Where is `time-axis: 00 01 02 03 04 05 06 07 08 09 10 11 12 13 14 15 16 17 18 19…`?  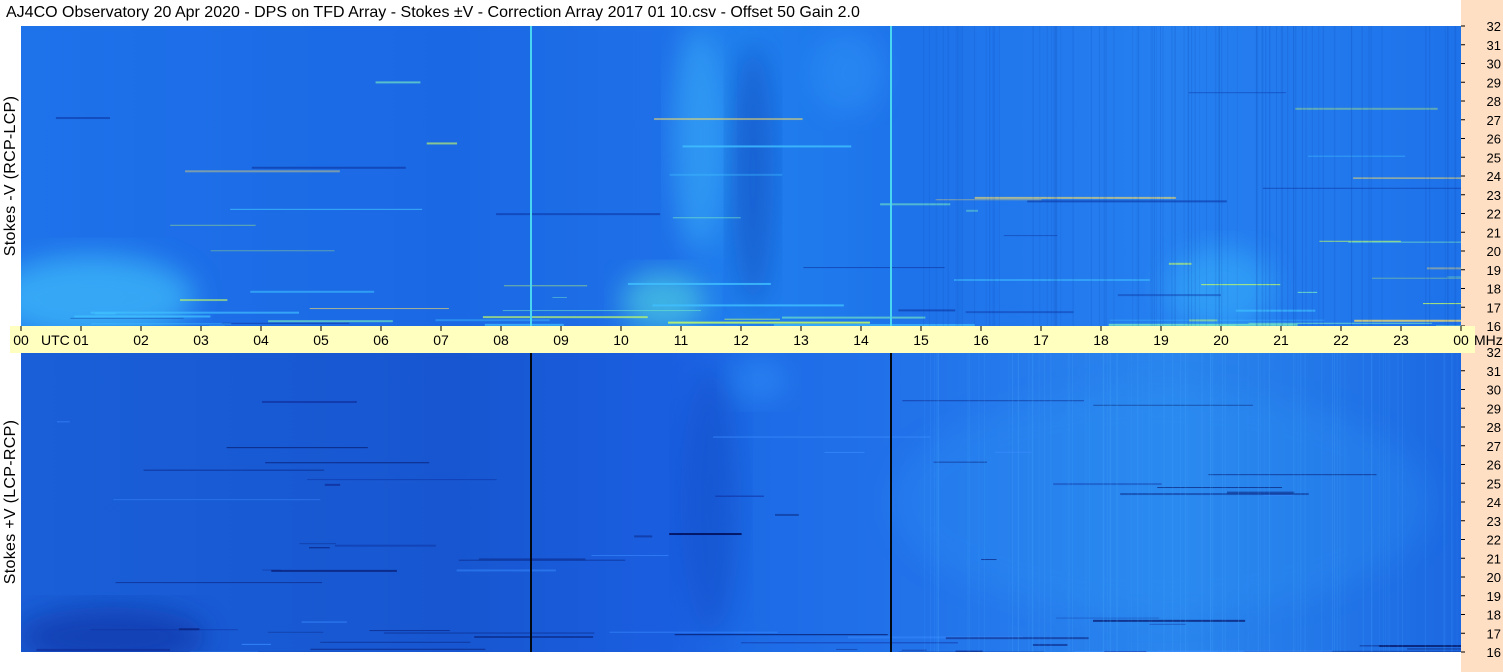 time-axis: 00 01 02 03 04 05 06 07 08 09 10 11 12 13 14 15 16 17 18 19… is located at coordinates (756, 339).